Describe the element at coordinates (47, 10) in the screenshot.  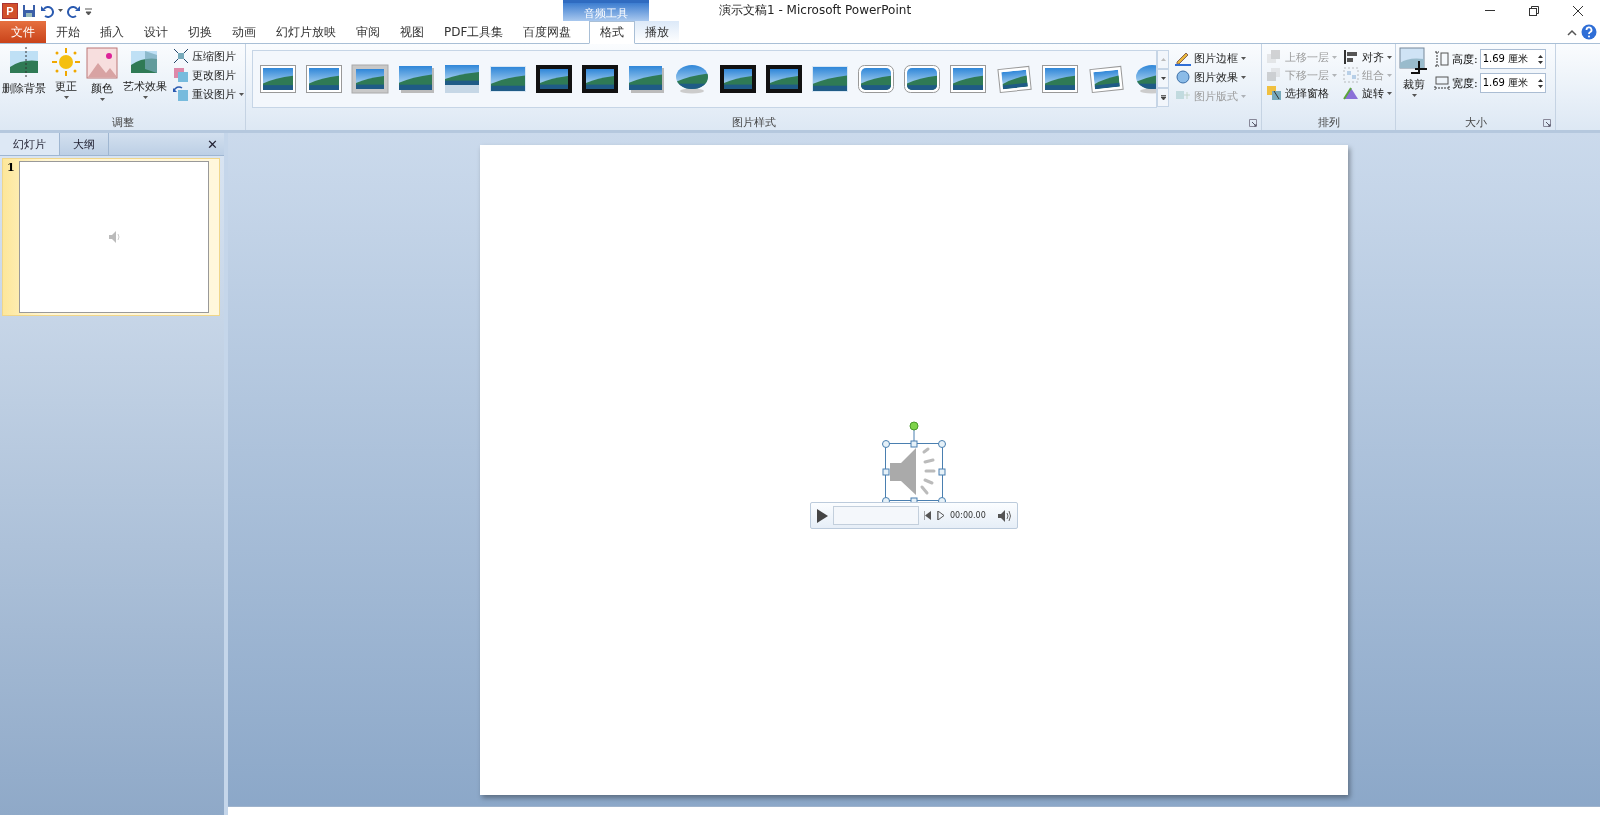
I see `undo-icon` at that location.